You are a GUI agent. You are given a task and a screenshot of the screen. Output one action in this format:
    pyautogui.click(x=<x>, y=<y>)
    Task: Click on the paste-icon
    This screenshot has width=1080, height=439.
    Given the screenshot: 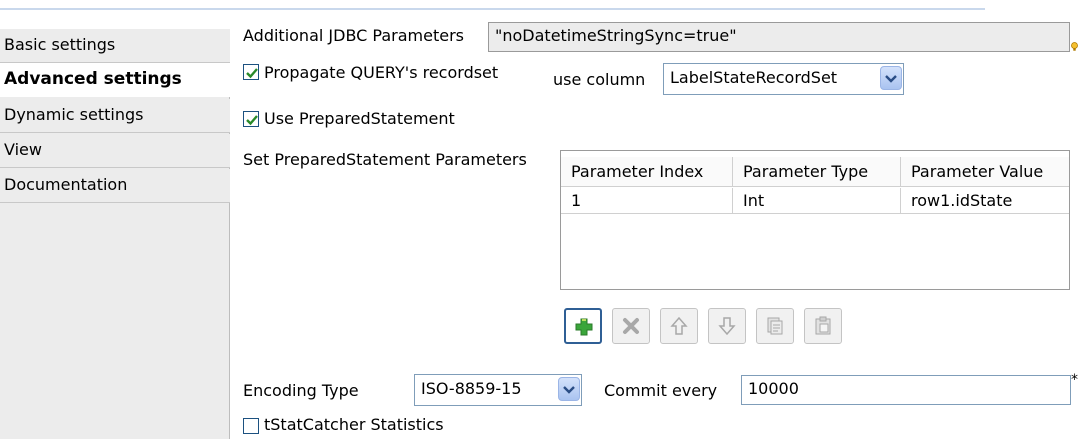 What is the action you would take?
    pyautogui.click(x=823, y=325)
    